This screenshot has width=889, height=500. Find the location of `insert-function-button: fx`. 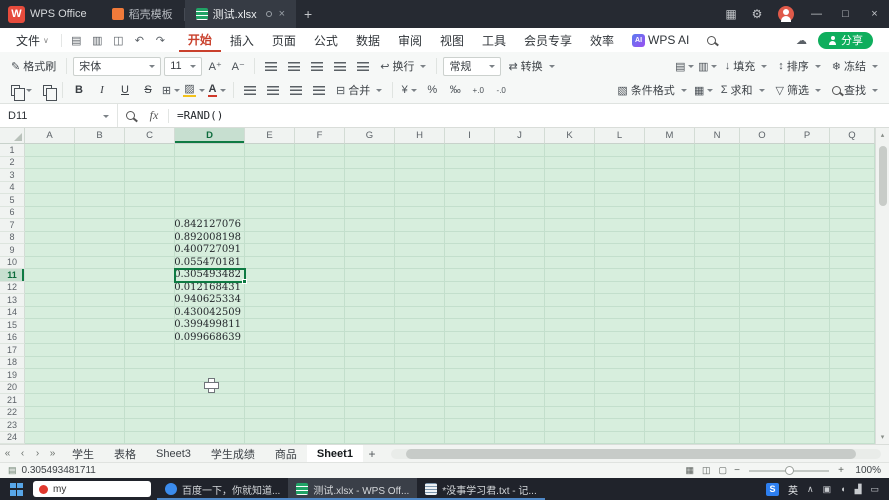

insert-function-button: fx is located at coordinates (154, 115).